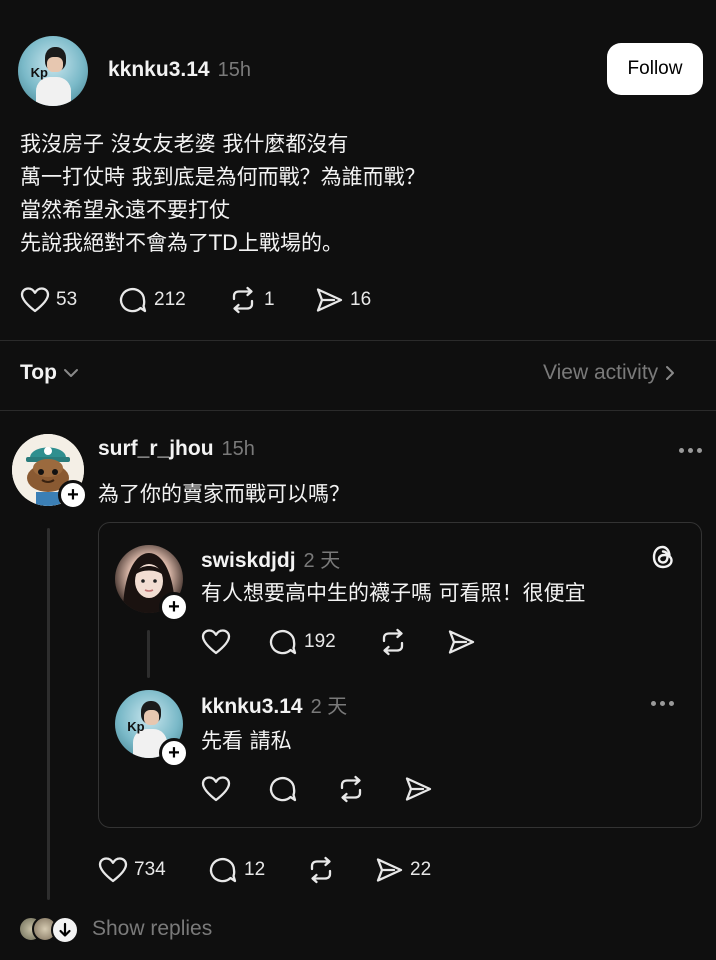 This screenshot has height=960, width=716. I want to click on share-button: 22, so click(402, 870).